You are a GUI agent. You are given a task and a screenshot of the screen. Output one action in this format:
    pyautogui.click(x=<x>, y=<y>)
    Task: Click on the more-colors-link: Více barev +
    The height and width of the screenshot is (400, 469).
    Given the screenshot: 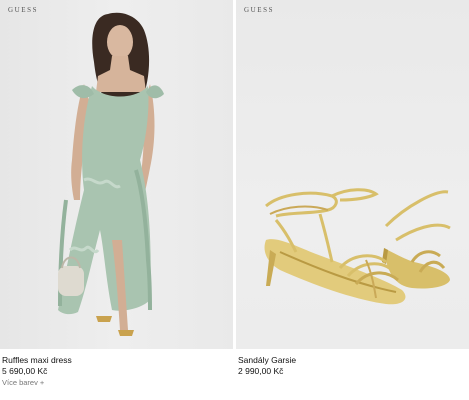 What is the action you would take?
    pyautogui.click(x=23, y=383)
    